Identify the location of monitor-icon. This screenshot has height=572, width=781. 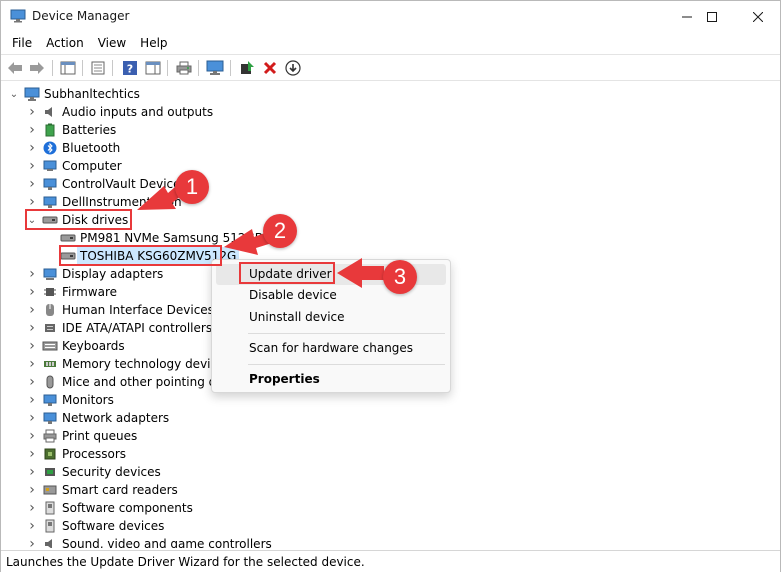
(50, 184).